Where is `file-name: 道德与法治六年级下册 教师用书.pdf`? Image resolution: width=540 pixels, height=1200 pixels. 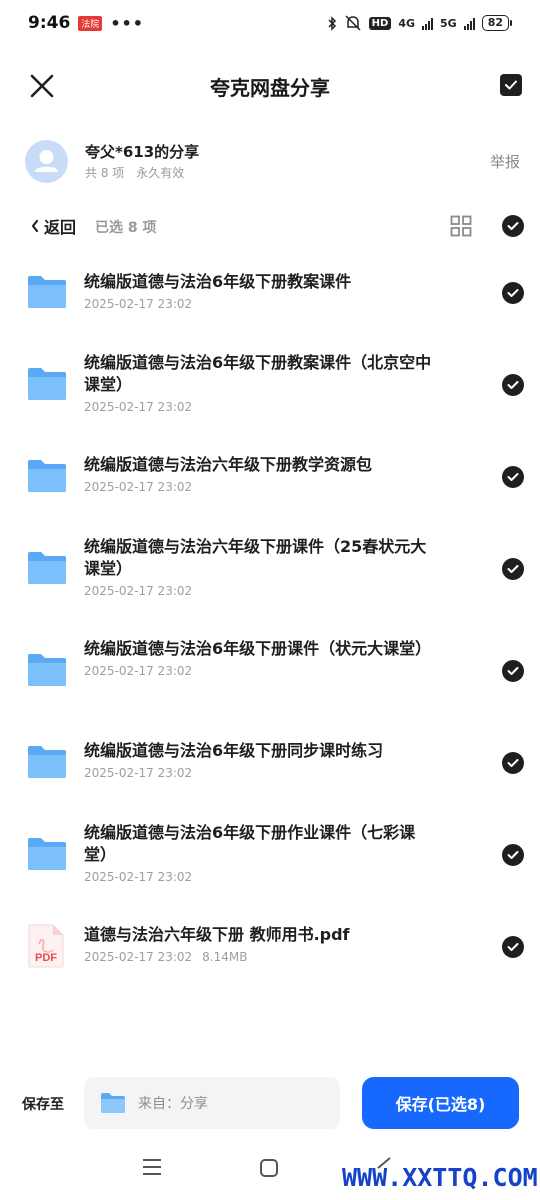
file-name: 道德与法治六年级下册 教师用书.pdf is located at coordinates (217, 934).